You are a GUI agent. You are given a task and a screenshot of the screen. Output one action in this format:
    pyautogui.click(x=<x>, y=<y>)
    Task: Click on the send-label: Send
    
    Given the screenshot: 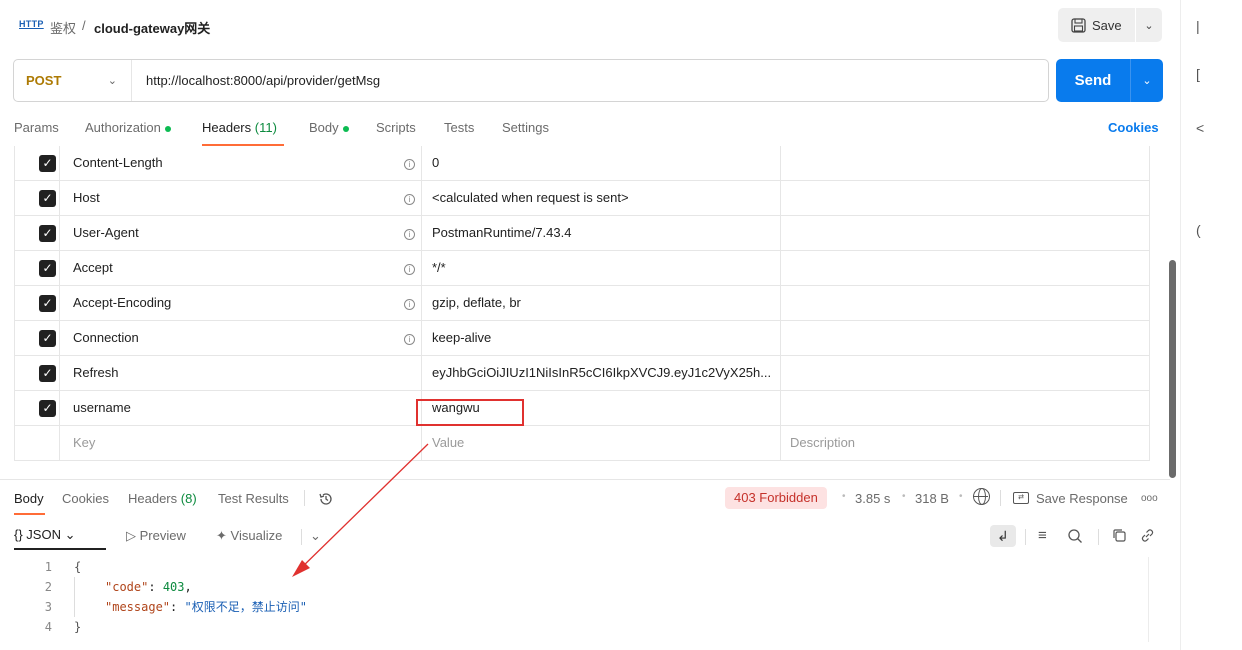 What is the action you would take?
    pyautogui.click(x=1093, y=80)
    